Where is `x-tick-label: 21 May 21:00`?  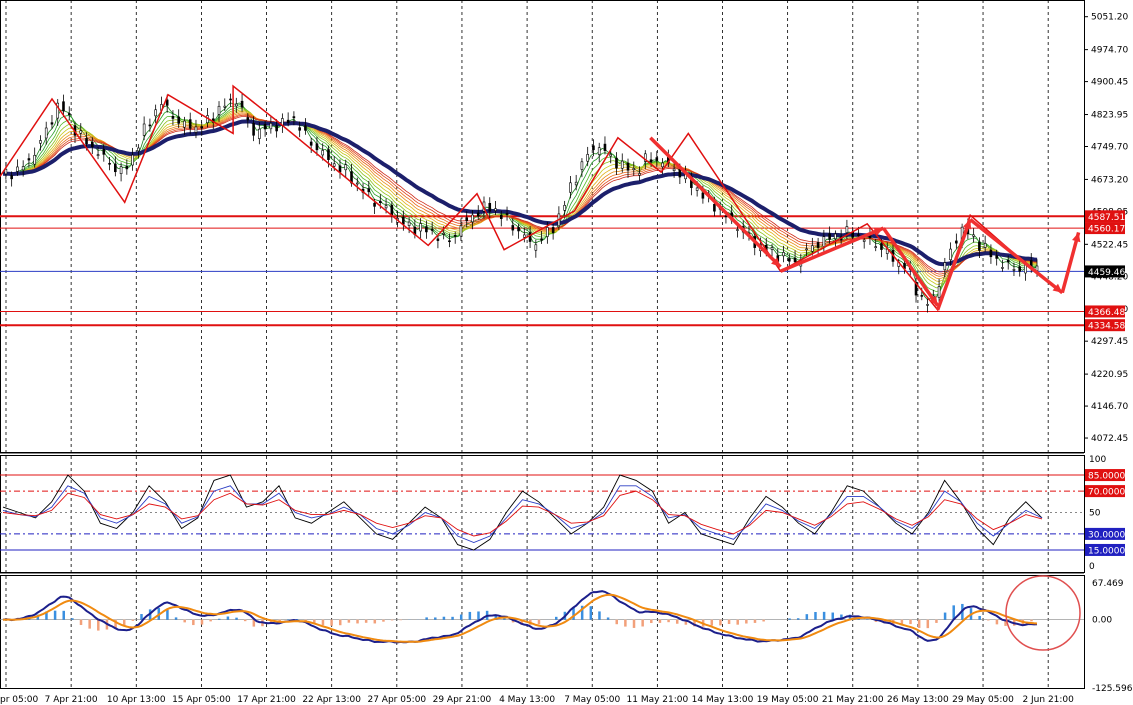 x-tick-label: 21 May 21:00 is located at coordinates (853, 700).